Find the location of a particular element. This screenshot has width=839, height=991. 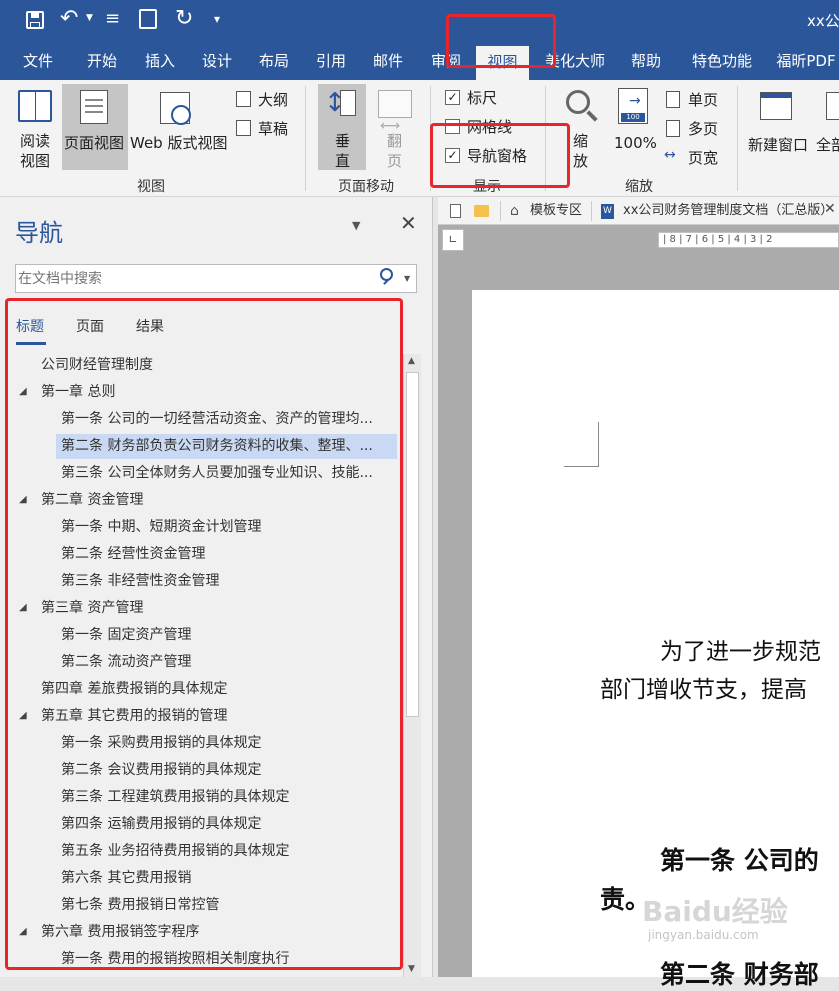

view-group-label: 视图 is located at coordinates (151, 187).